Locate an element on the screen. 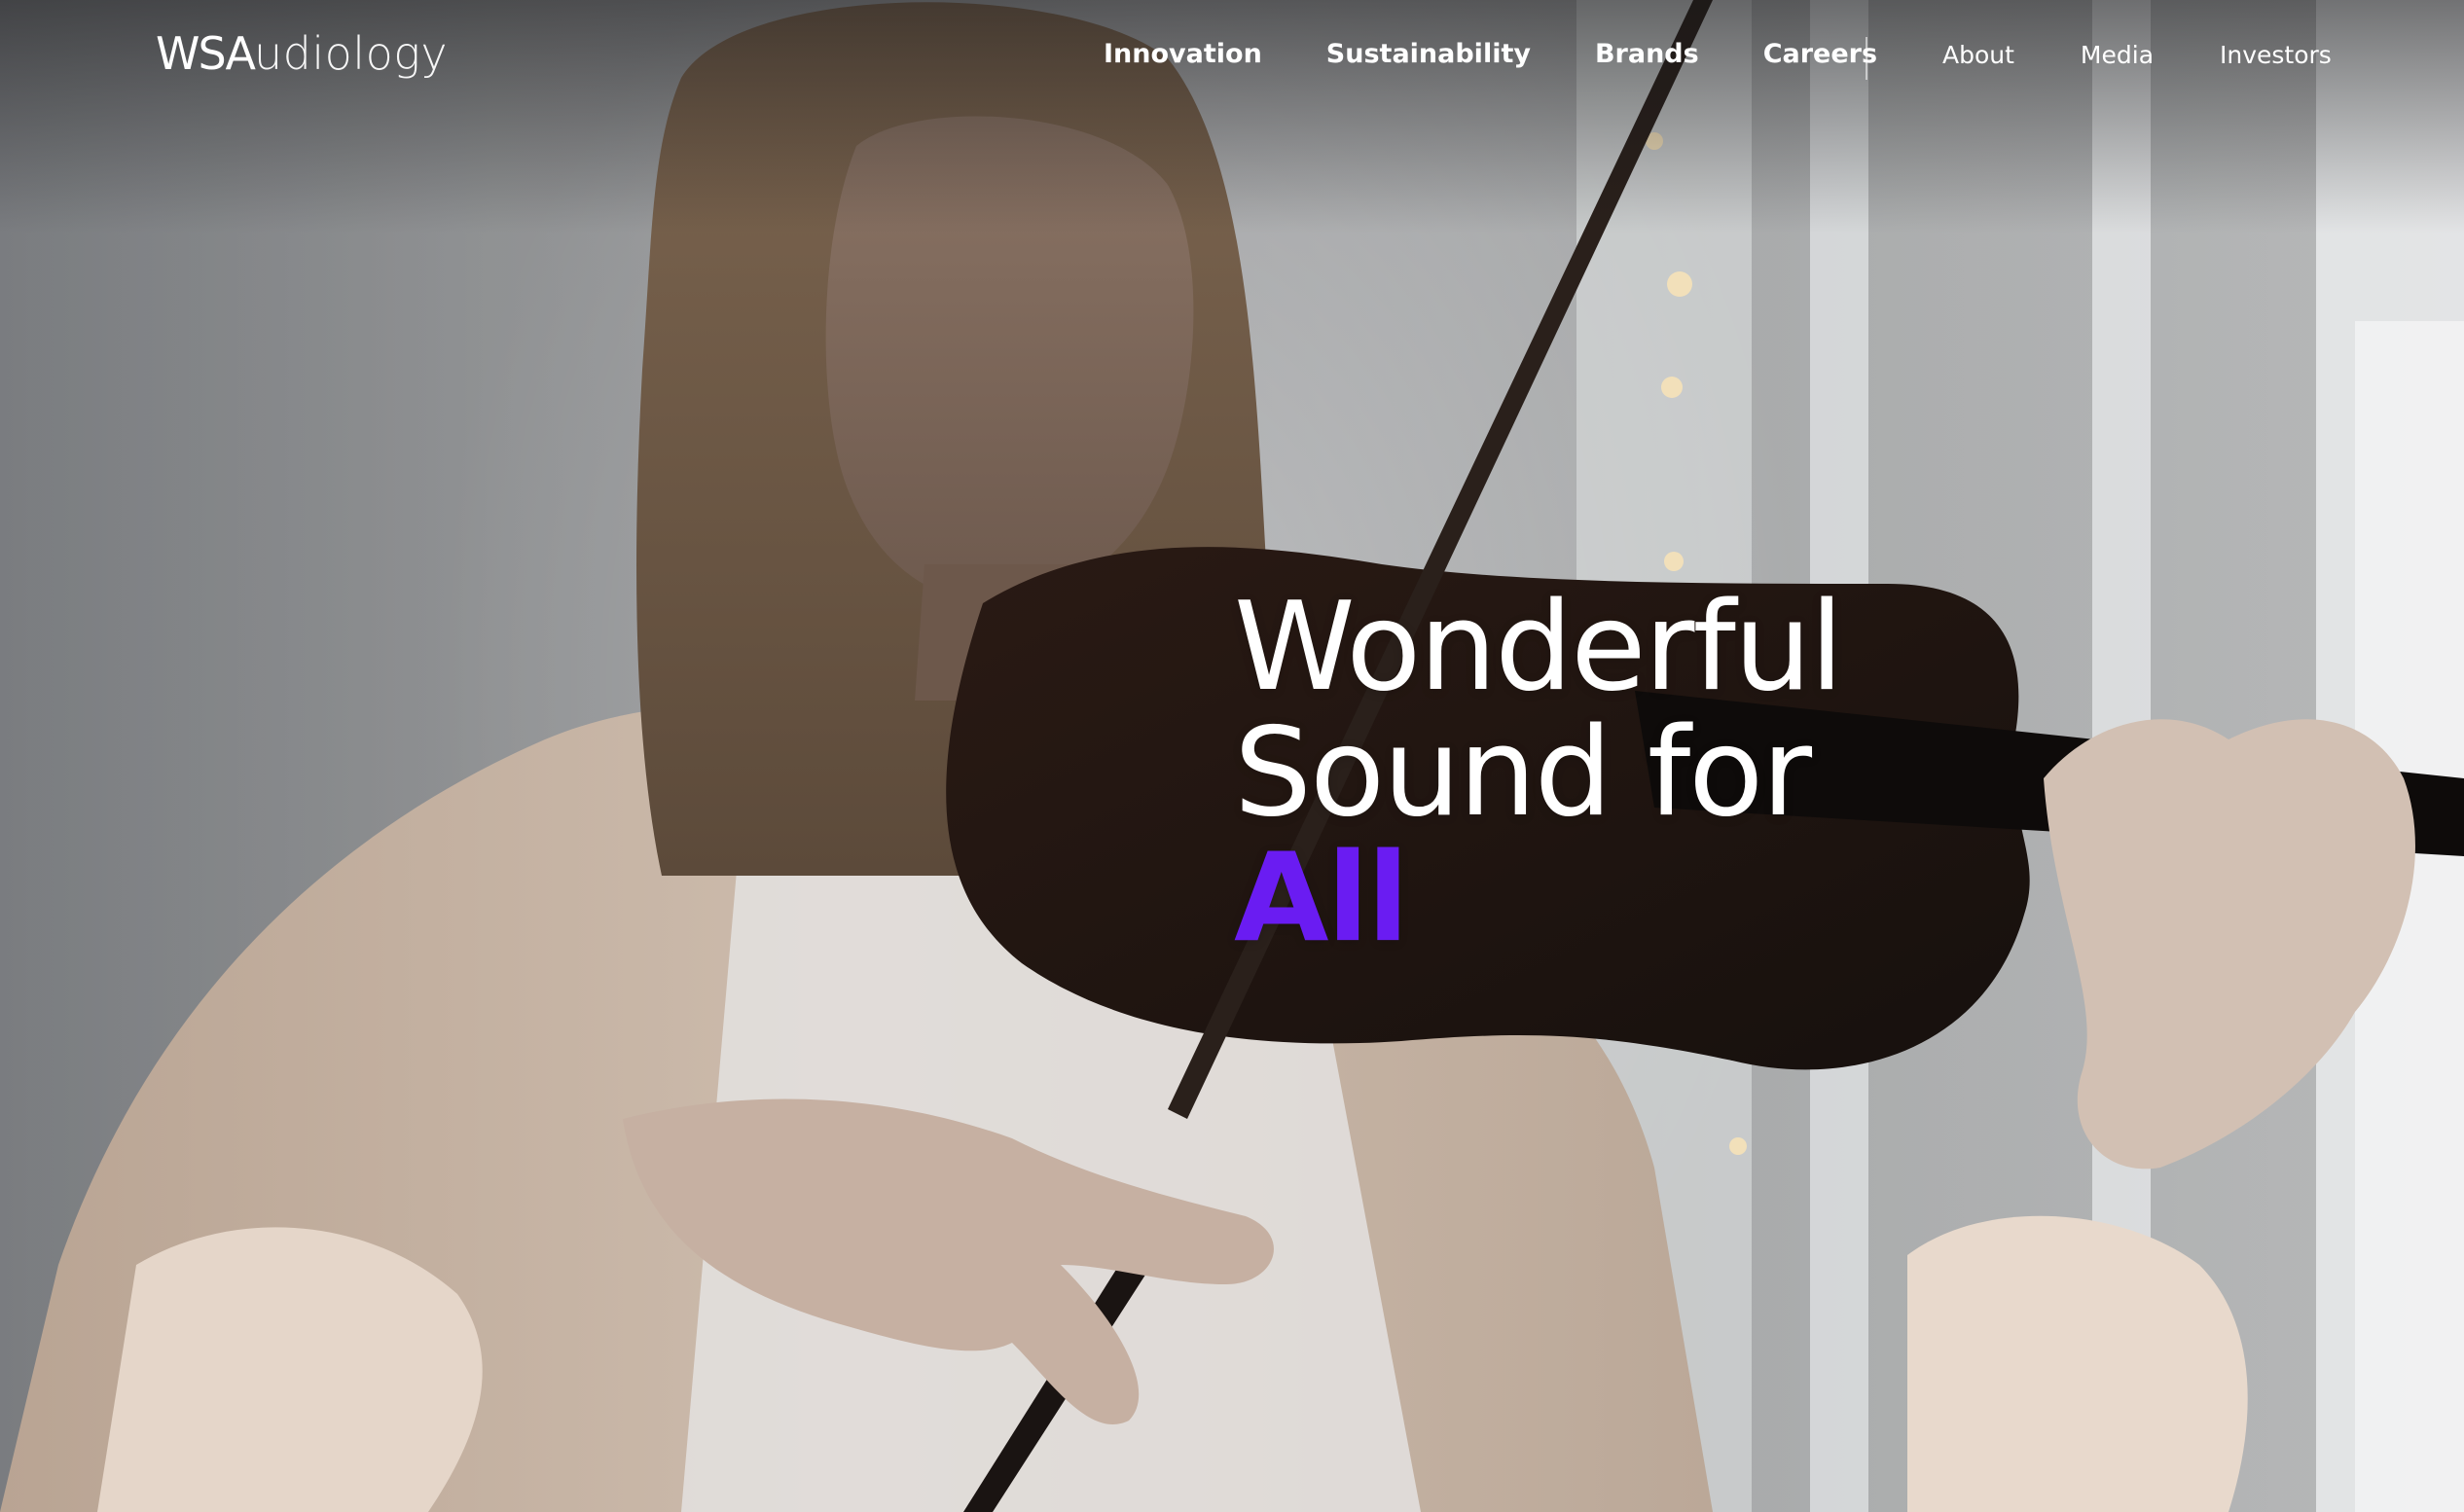  headline-accent: All is located at coordinates (1321, 897).